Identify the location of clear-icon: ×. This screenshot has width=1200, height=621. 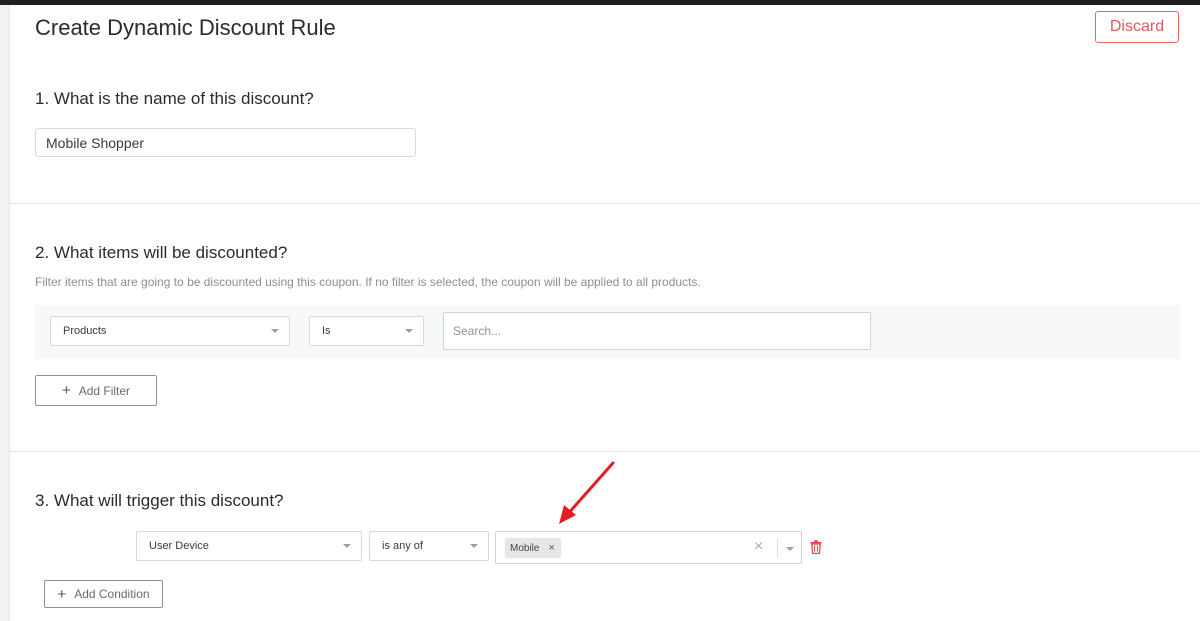
(758, 547).